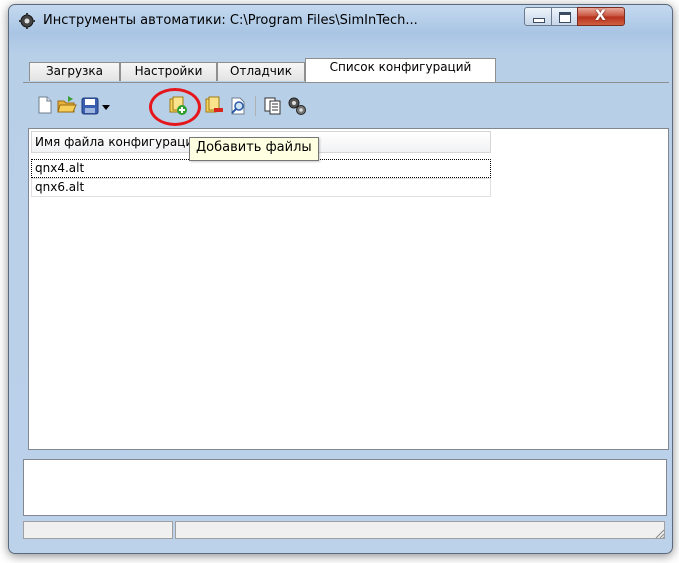  What do you see at coordinates (90, 106) in the screenshot?
I see `save-icon` at bounding box center [90, 106].